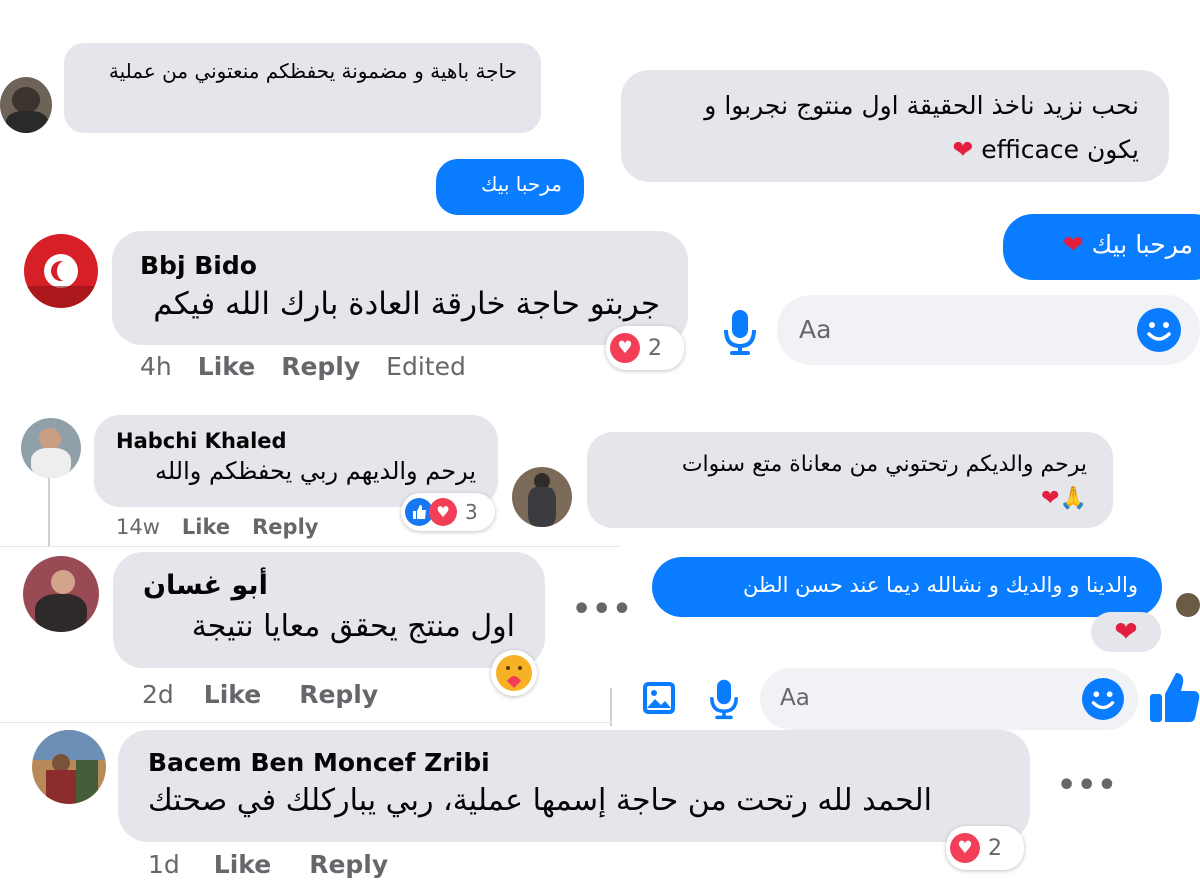 The height and width of the screenshot is (884, 1200). Describe the element at coordinates (1101, 247) in the screenshot. I see `sent-message-right: مرحبا بيك ❤` at that location.